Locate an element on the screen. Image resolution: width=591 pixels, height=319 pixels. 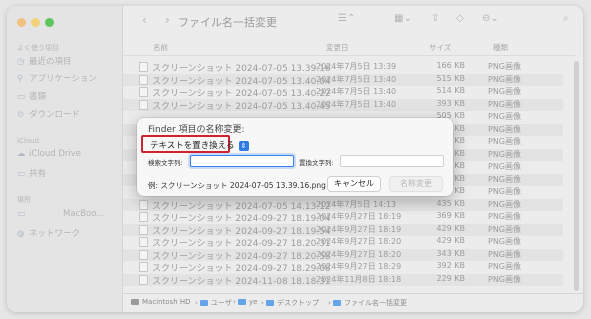
path-item-macintosh-hd: Macintosh HD is located at coordinates (161, 302).